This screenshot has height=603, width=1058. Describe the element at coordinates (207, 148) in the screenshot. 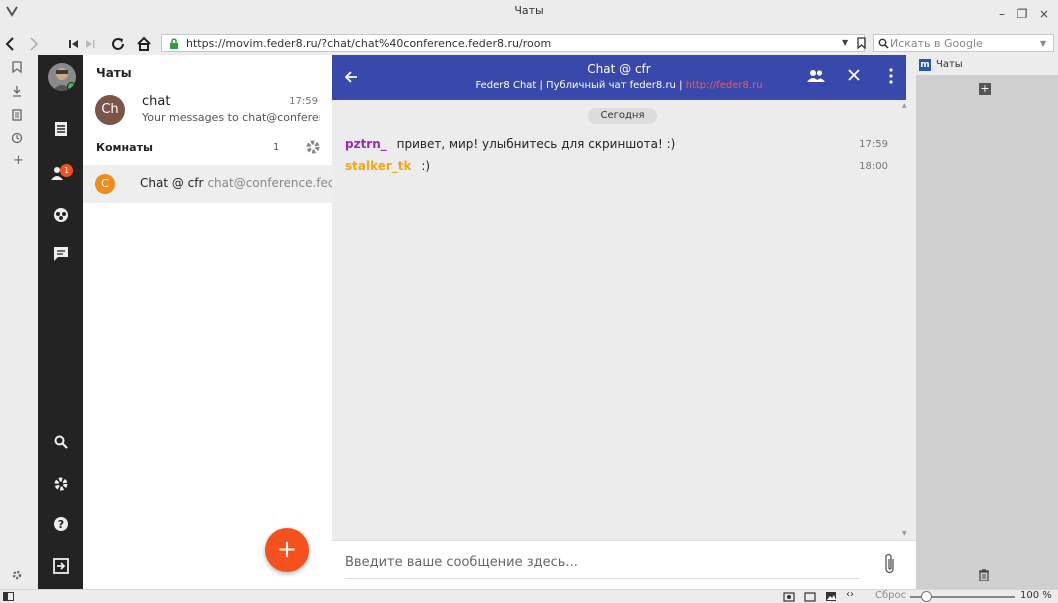

I see `rooms-header: Комнаты 1` at that location.